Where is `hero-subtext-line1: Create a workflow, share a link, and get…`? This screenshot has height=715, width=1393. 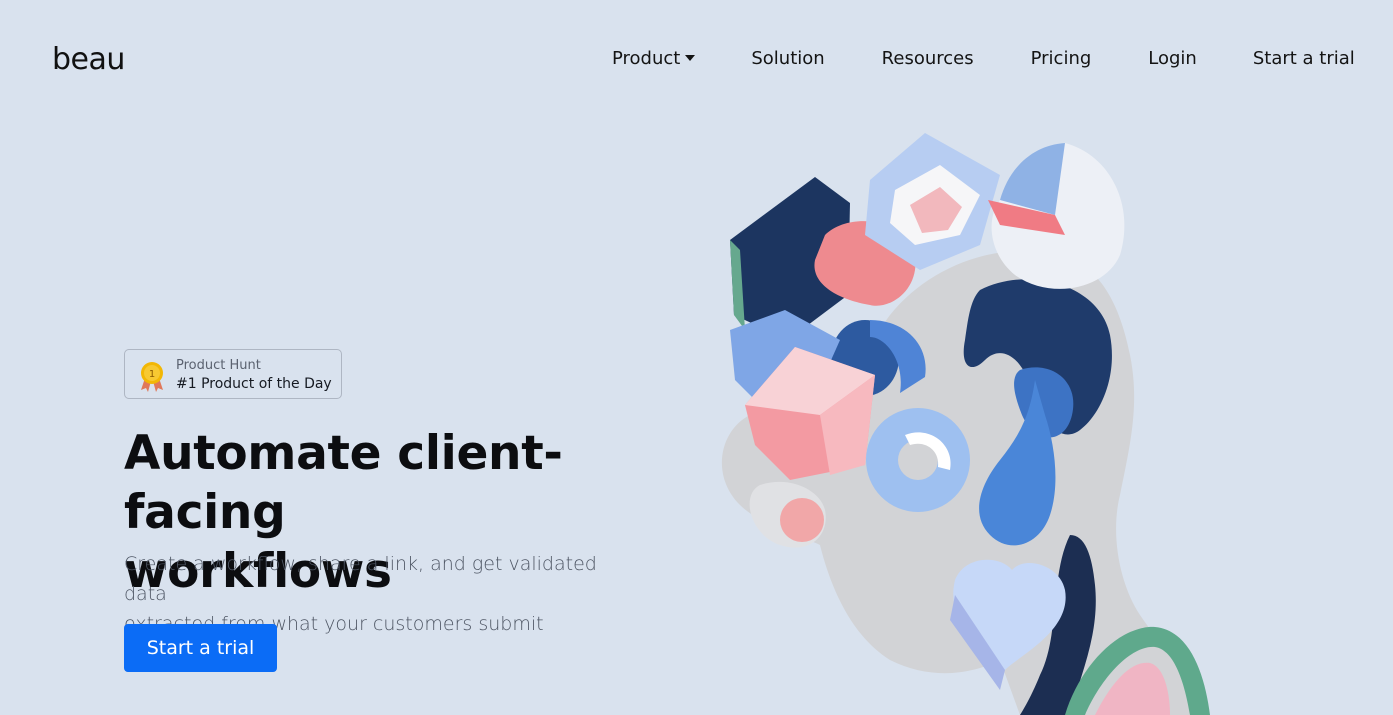 hero-subtext-line1: Create a workflow, share a link, and get… is located at coordinates (360, 579).